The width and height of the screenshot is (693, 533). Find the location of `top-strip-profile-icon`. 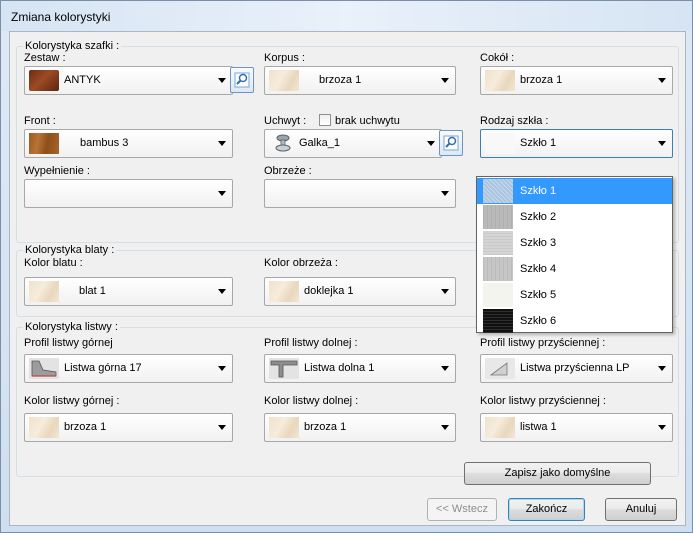

top-strip-profile-icon is located at coordinates (44, 368).